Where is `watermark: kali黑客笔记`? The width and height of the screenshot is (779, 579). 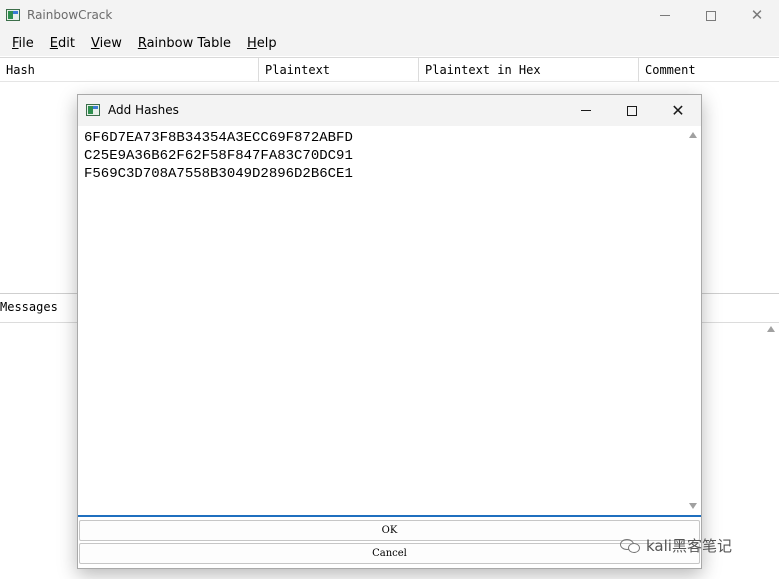 watermark: kali黑客笔记 is located at coordinates (676, 545).